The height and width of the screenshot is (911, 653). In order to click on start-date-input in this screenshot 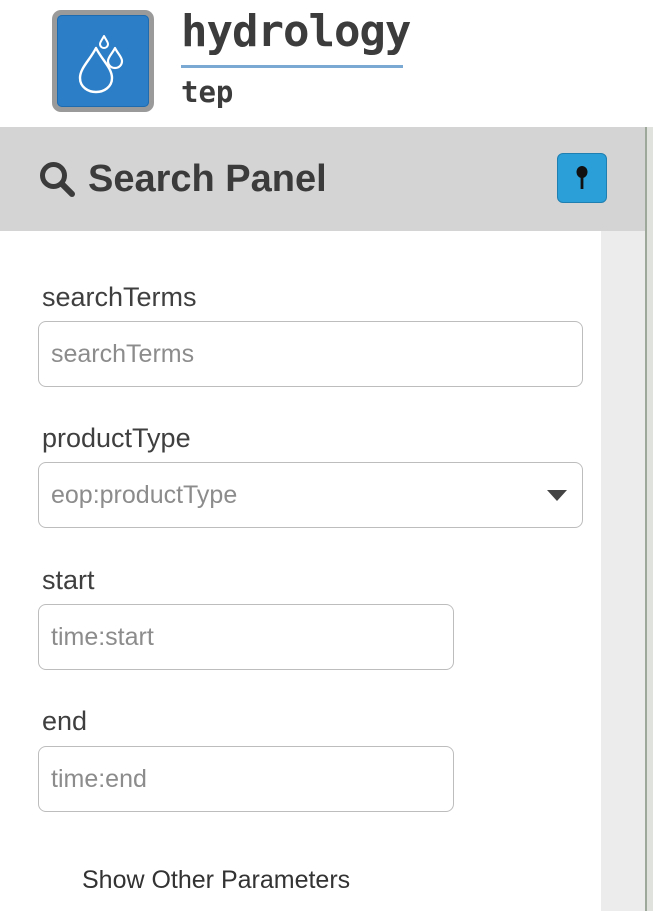, I will do `click(246, 637)`.